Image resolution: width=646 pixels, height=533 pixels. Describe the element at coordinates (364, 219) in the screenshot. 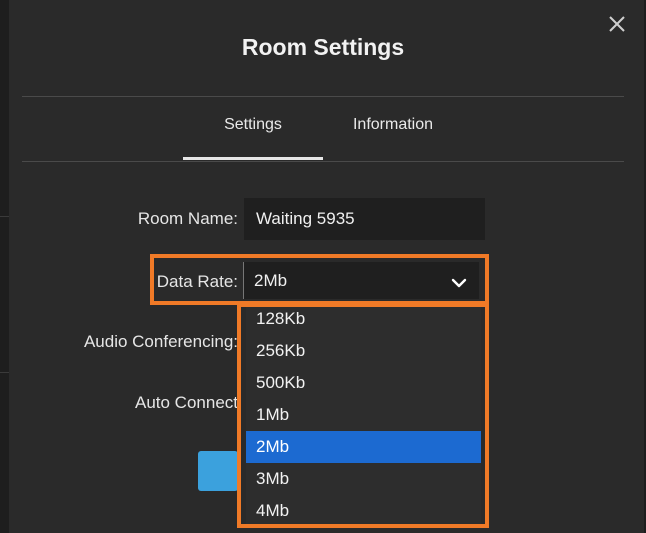

I see `room-name-input: Waiting 5935` at that location.